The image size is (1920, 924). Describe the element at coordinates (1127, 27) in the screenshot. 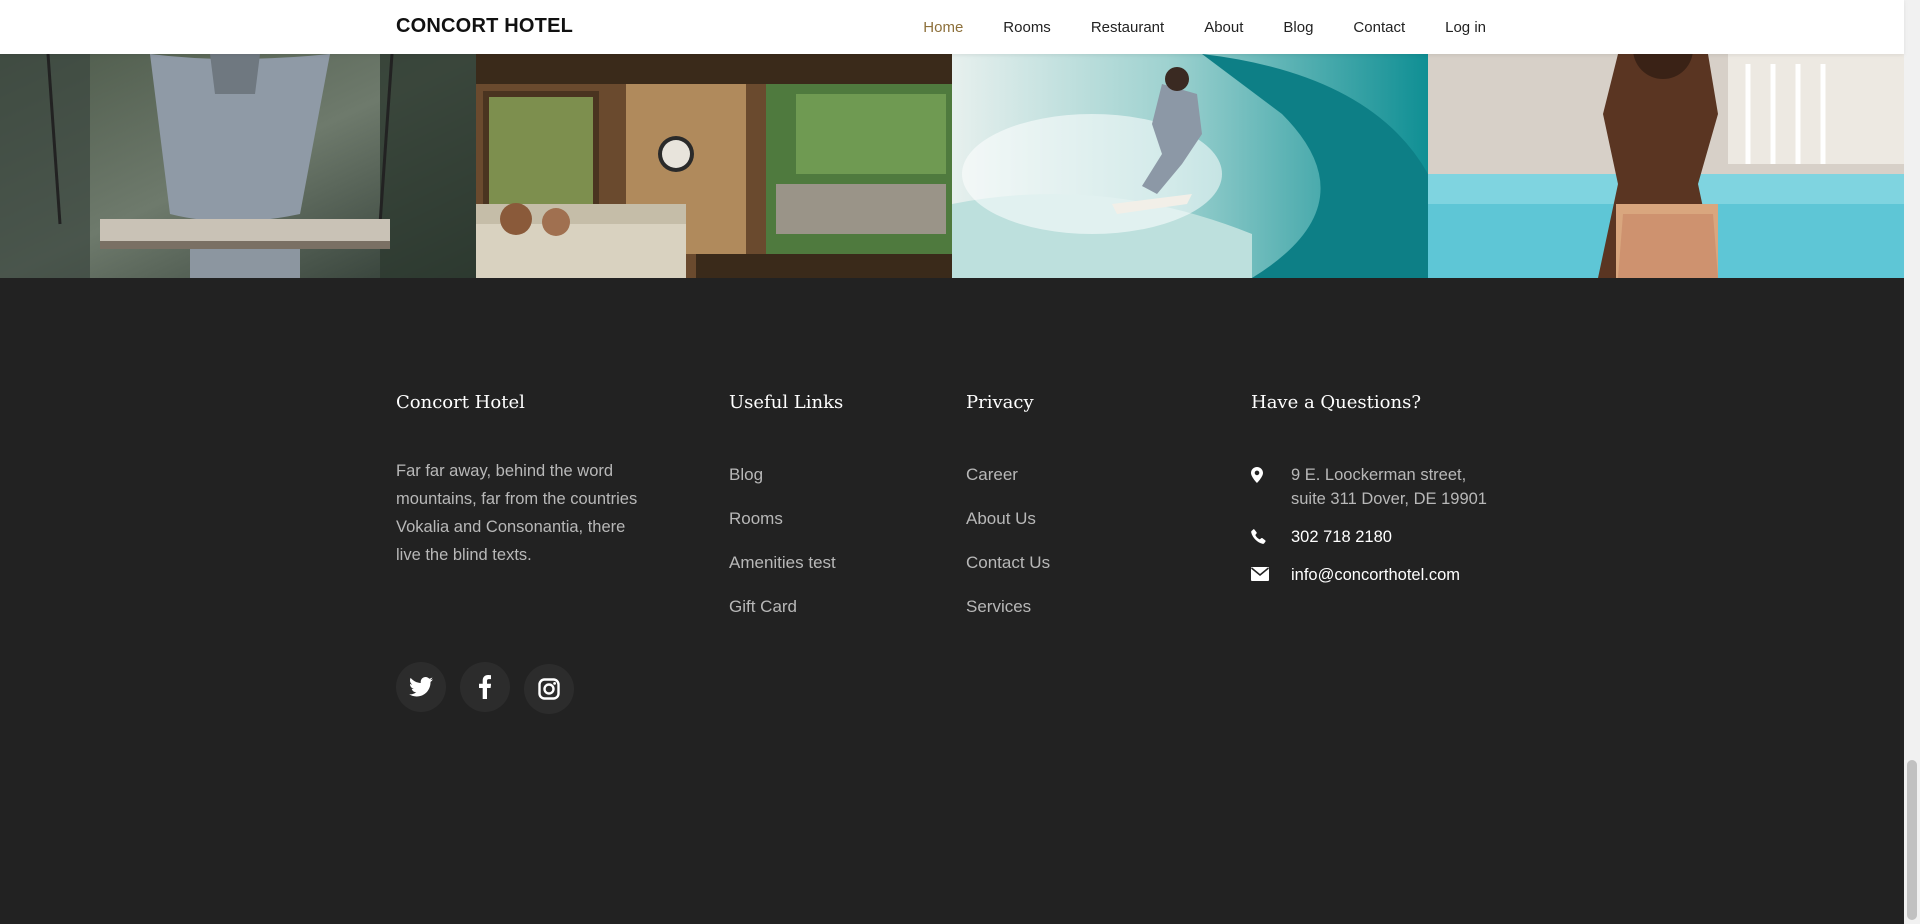

I see `nav-restaurant: Restaurant` at that location.